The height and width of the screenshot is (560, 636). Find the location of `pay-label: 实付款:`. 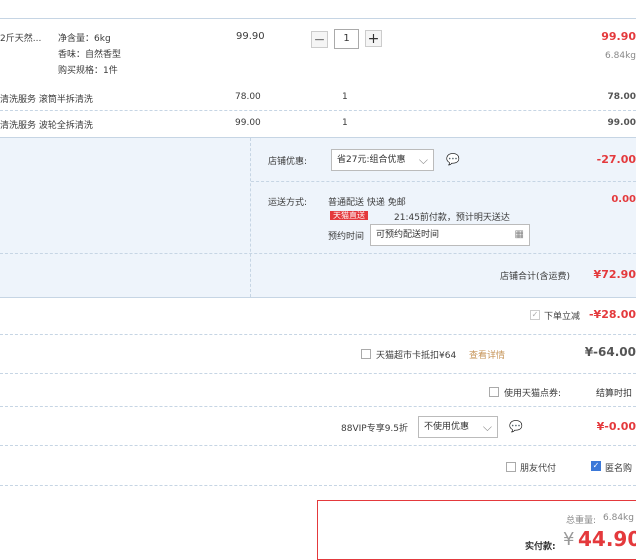

pay-label: 实付款: is located at coordinates (540, 547).